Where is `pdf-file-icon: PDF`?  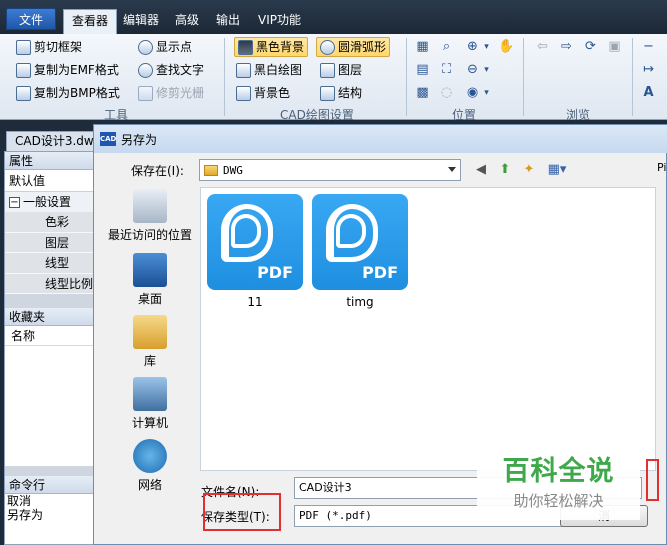 pdf-file-icon: PDF is located at coordinates (255, 242).